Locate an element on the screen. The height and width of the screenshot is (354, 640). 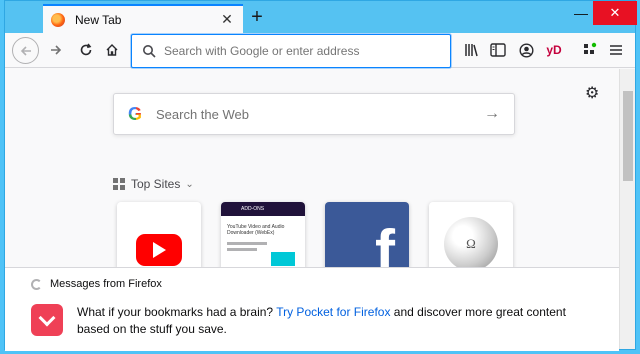
top-site-youtube is located at coordinates (159, 237).